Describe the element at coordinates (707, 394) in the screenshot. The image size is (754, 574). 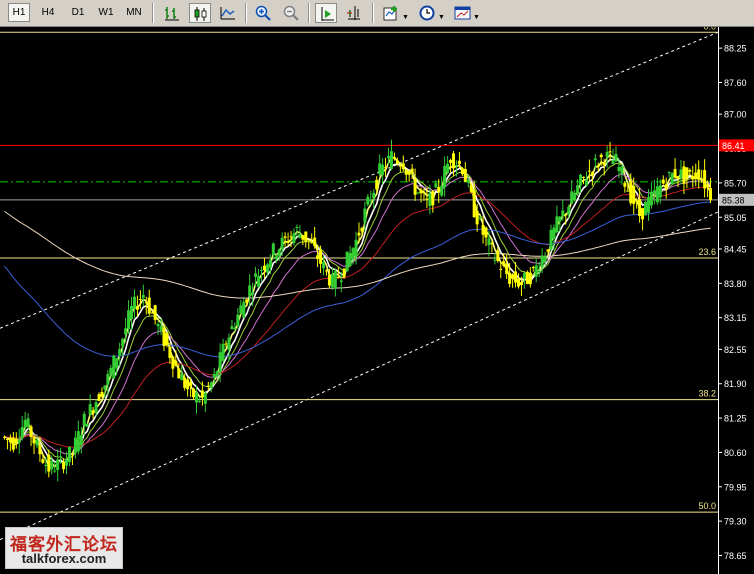
I see `fib-level-label: 38.2` at that location.